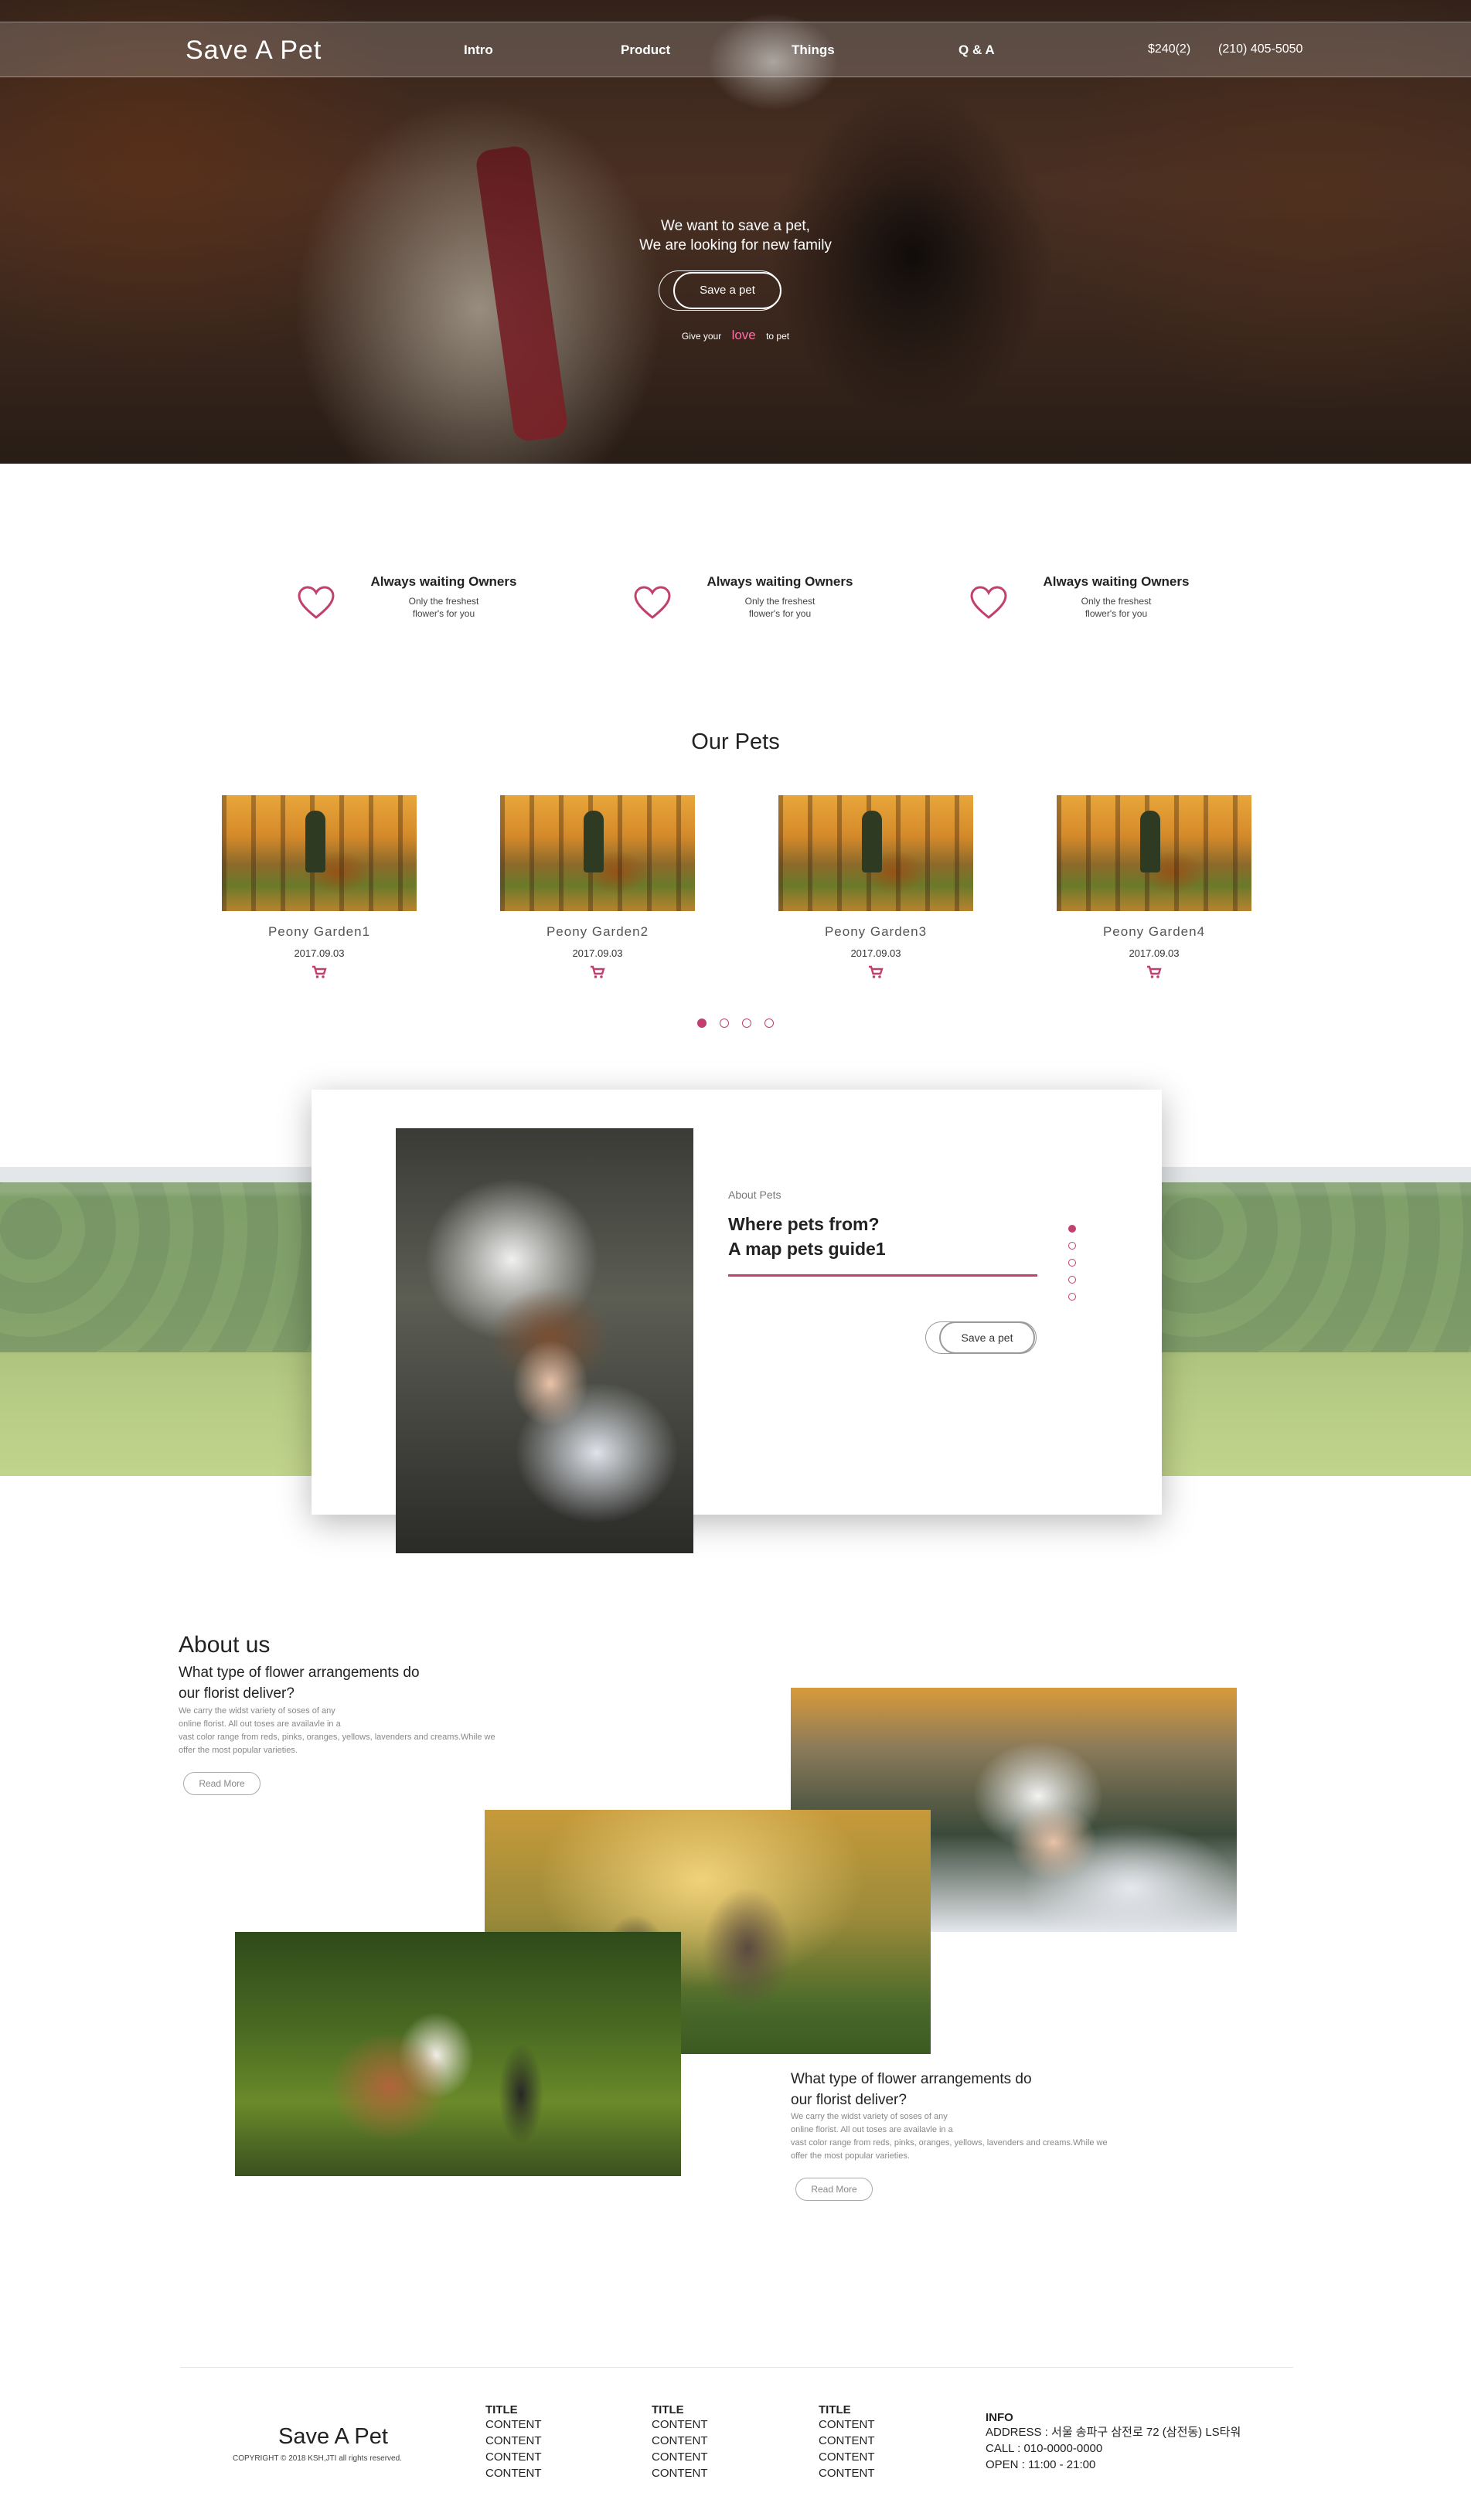 The width and height of the screenshot is (1471, 2520). I want to click on footer-logo: Save A Pet, so click(333, 2437).